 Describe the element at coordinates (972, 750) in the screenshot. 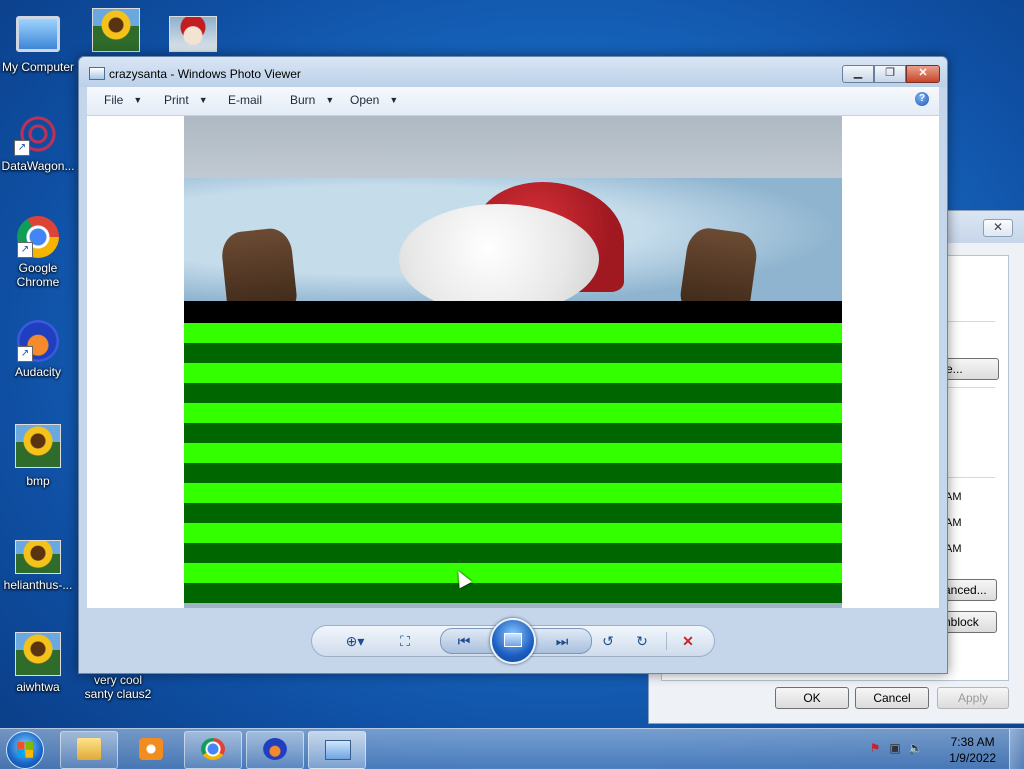

I see `clock: 7:38 AM 1/9/2022` at that location.